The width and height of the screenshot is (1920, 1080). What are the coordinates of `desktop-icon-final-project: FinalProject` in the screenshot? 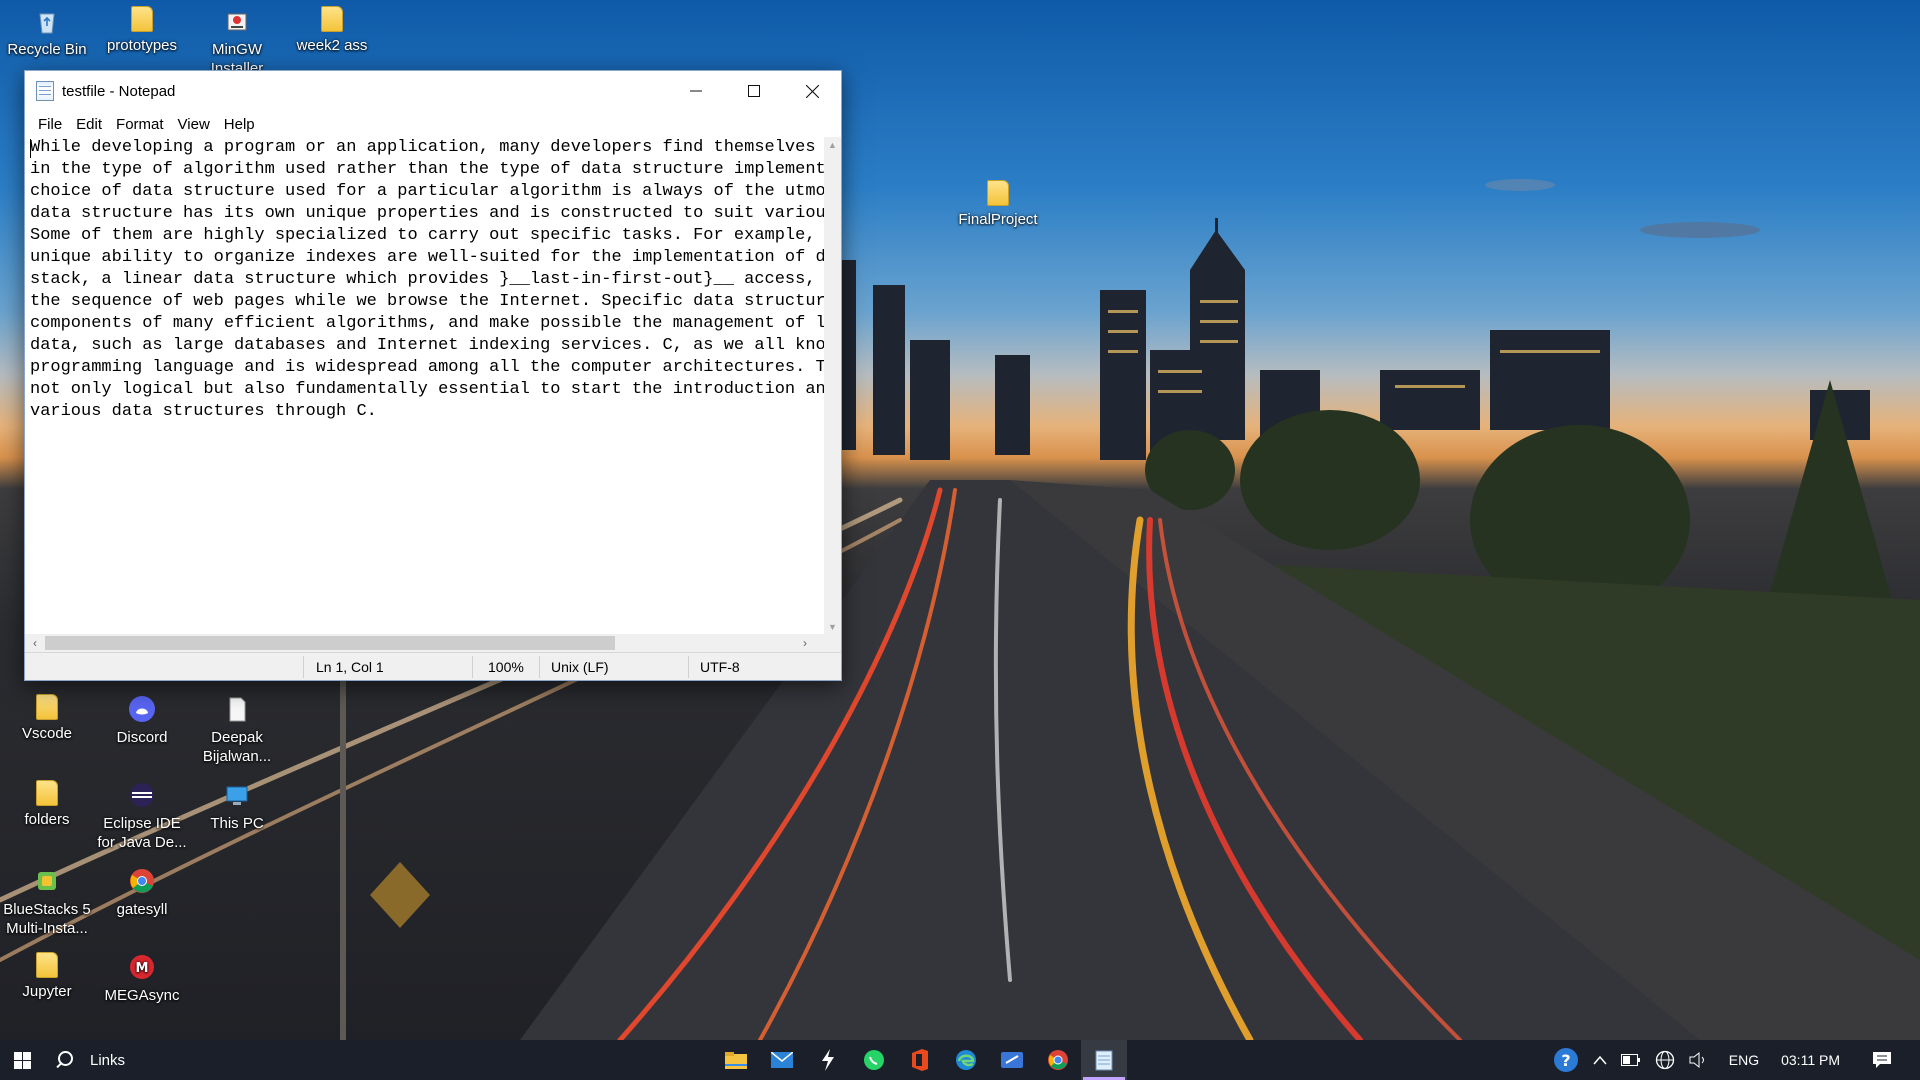 It's located at (998, 204).